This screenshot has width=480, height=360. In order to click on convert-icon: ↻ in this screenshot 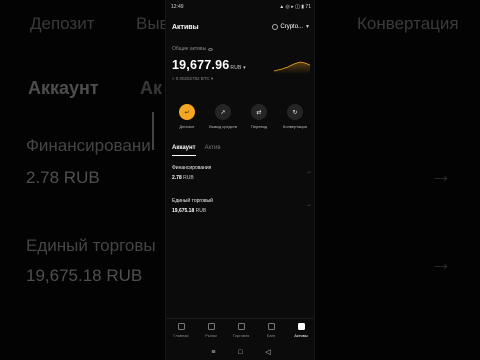, I will do `click(295, 112)`.